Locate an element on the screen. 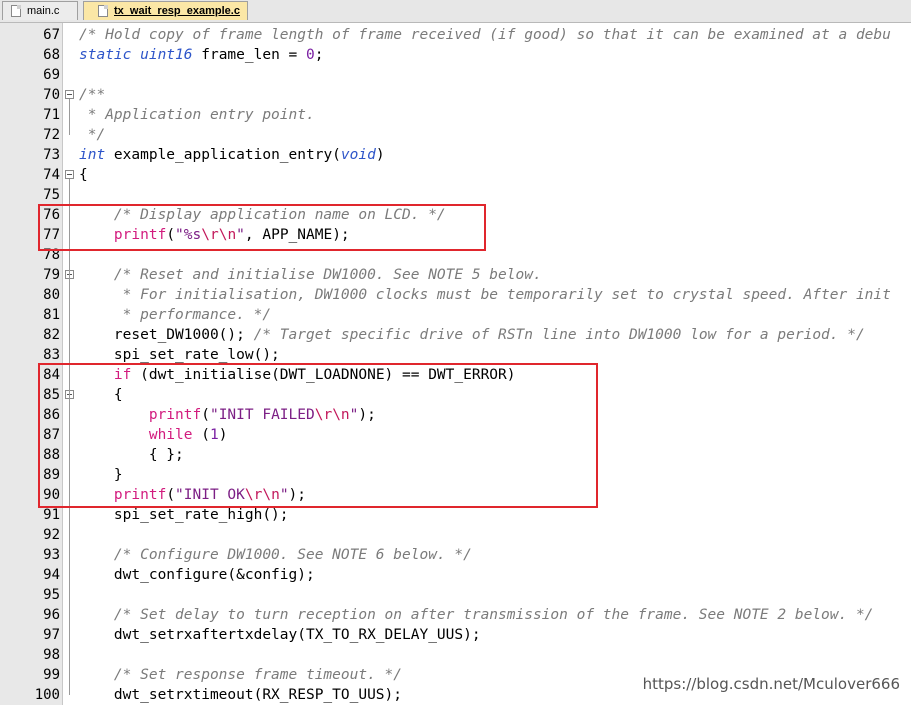 The image size is (911, 705). line-number: 71 is located at coordinates (51, 115).